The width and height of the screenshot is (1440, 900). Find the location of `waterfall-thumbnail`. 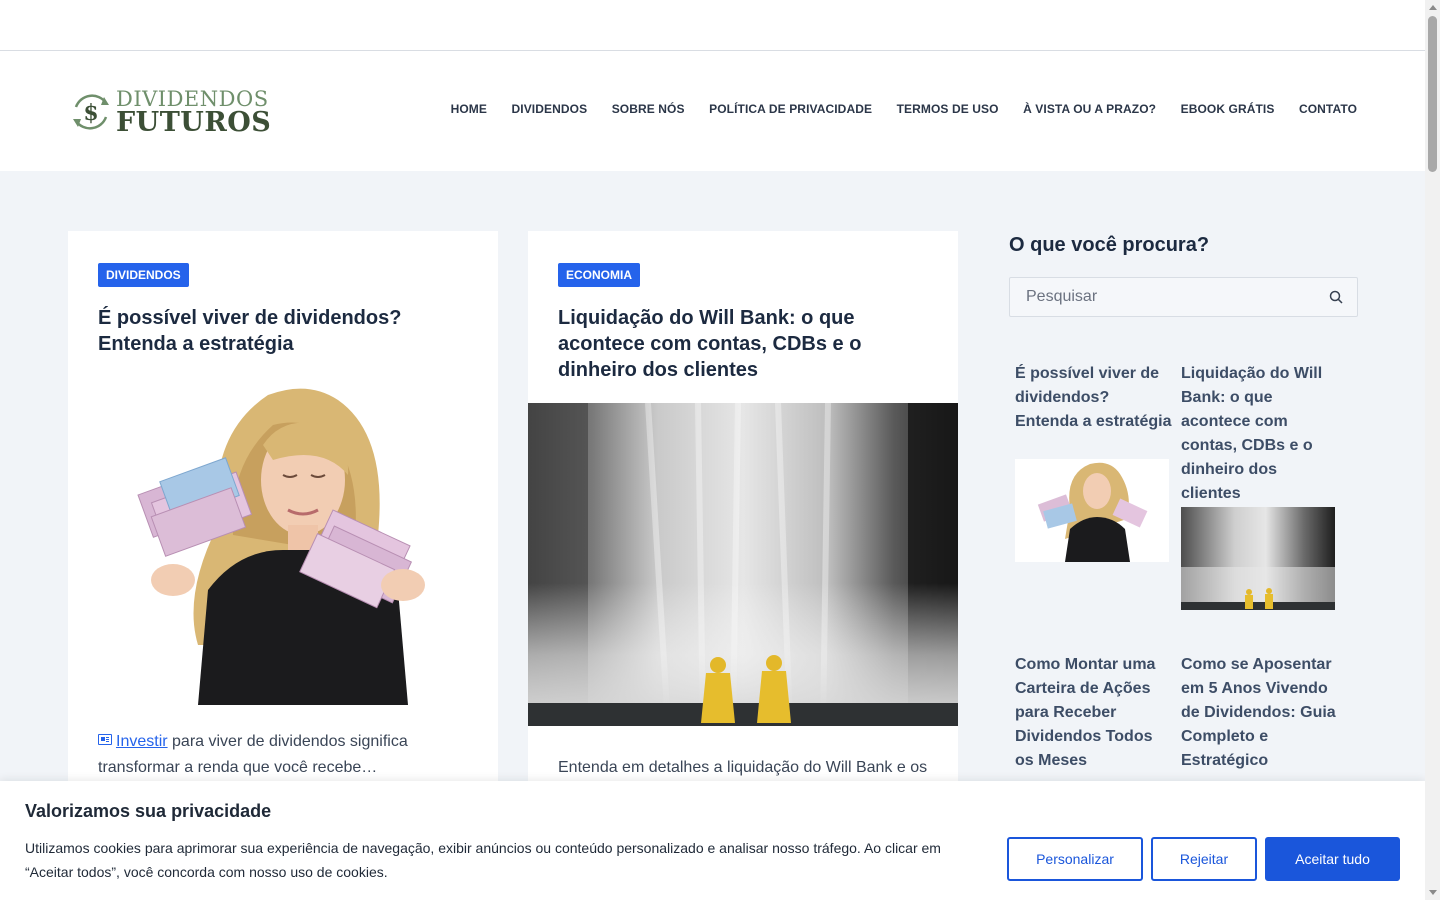

waterfall-thumbnail is located at coordinates (1258, 558).